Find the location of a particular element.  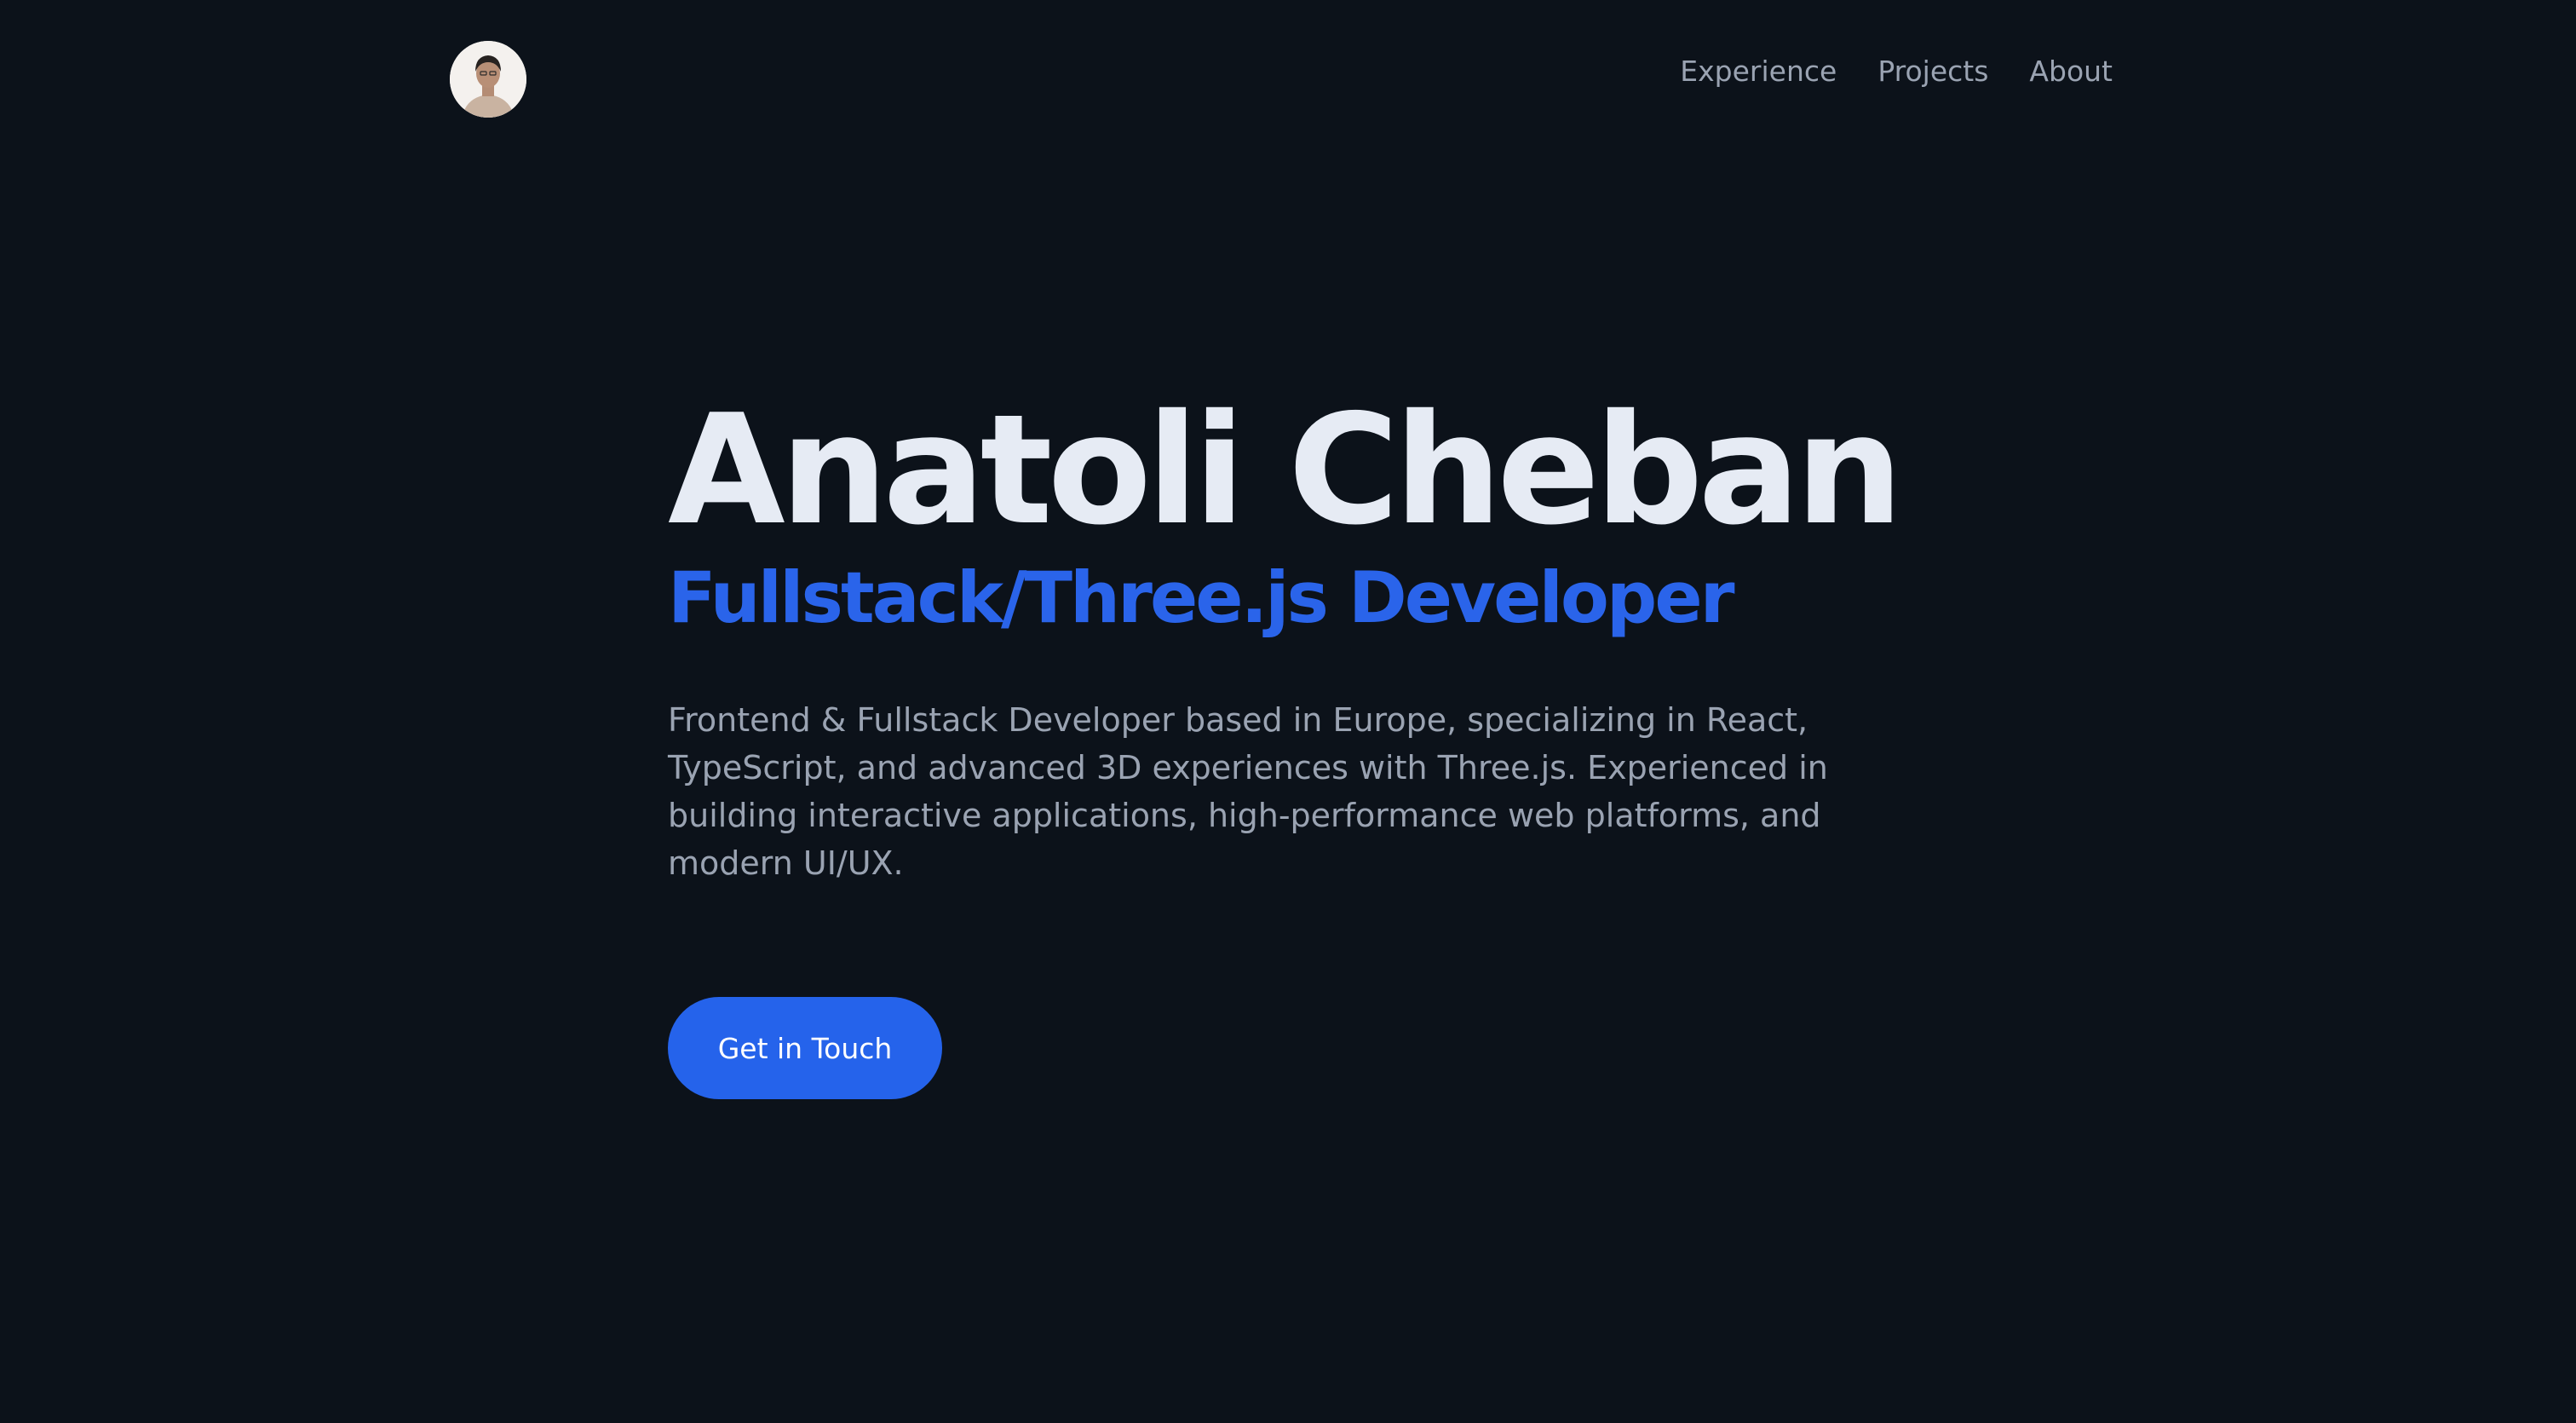

profile-photo is located at coordinates (488, 79).